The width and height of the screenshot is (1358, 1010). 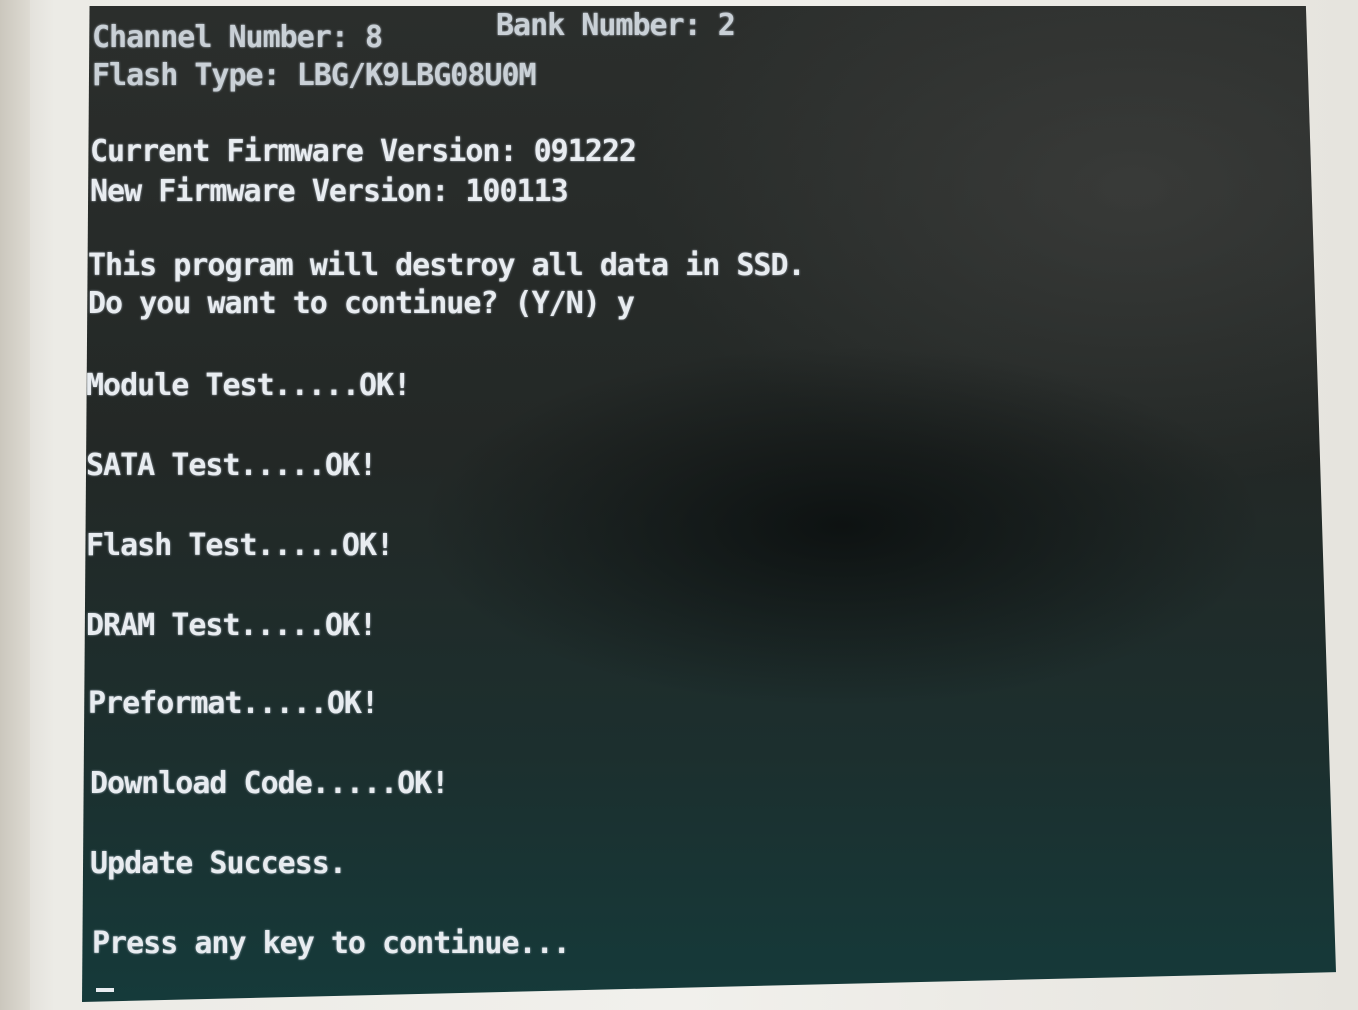 What do you see at coordinates (218, 863) in the screenshot?
I see `update-success-line: Update Success.` at bounding box center [218, 863].